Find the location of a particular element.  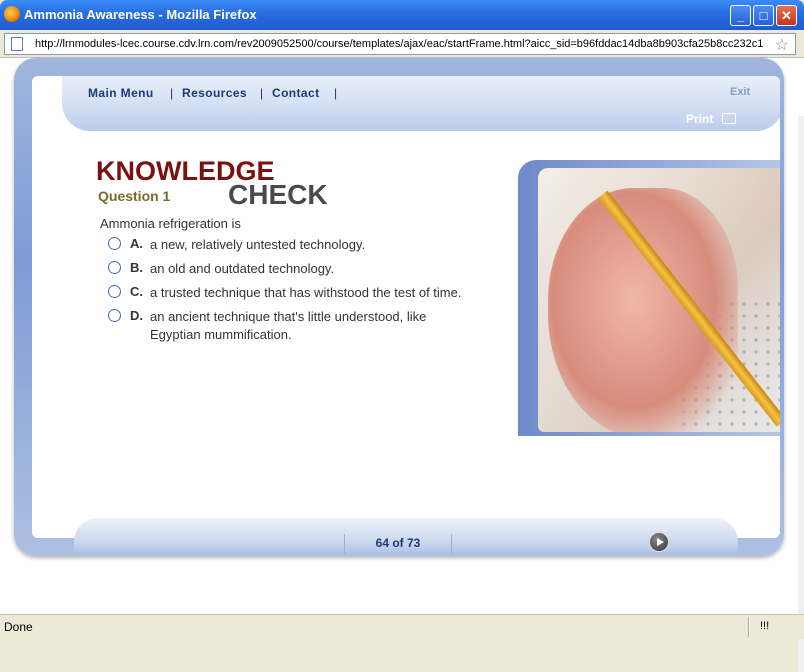

print-link: Print is located at coordinates (699, 119).